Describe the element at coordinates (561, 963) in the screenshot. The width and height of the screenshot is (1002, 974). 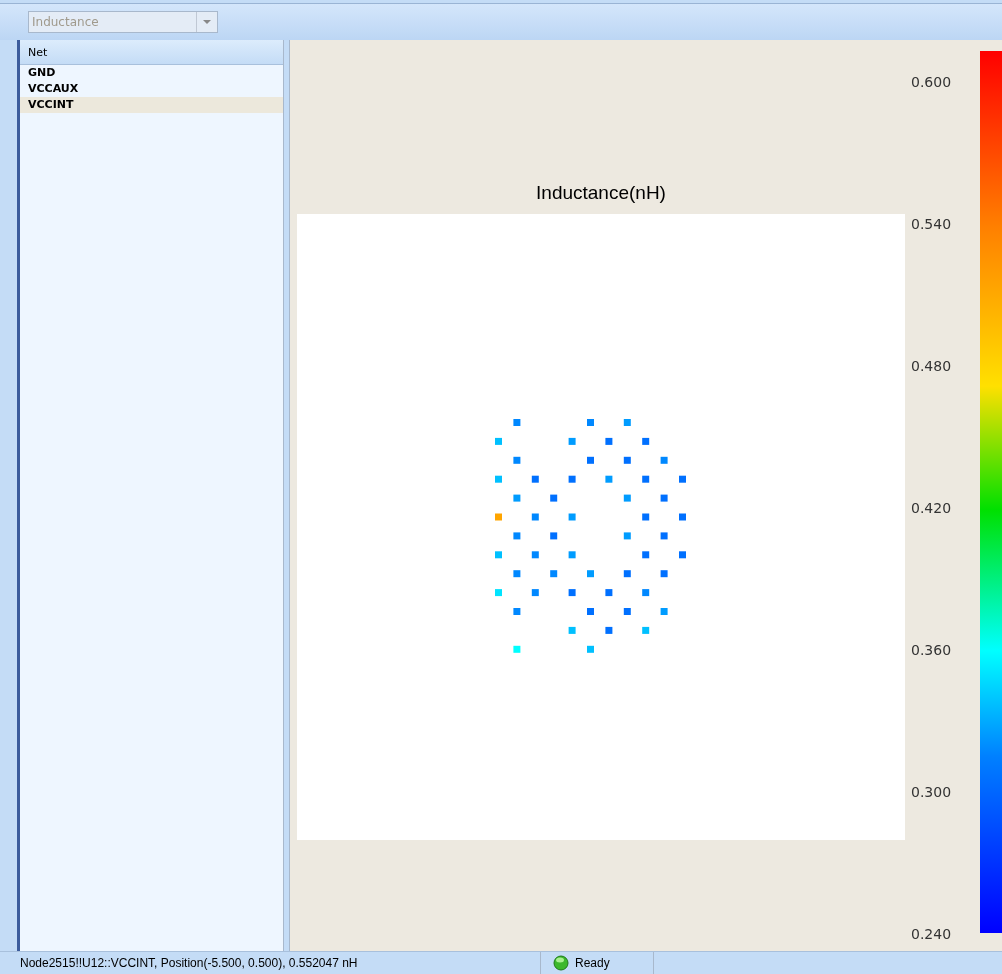
I see `status-light-icon` at that location.